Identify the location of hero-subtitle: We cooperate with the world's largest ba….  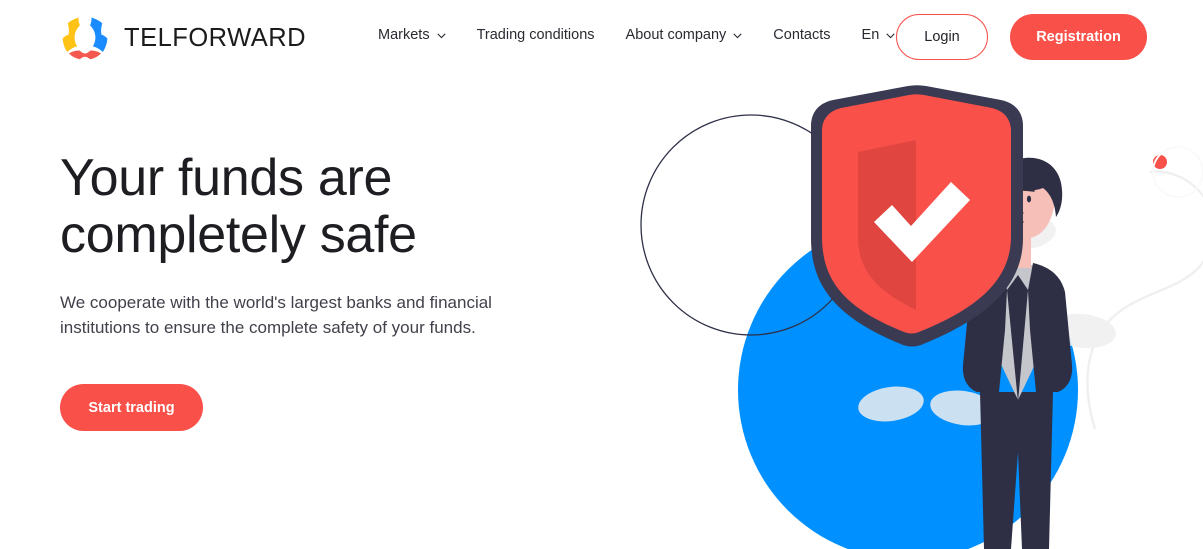
(276, 315).